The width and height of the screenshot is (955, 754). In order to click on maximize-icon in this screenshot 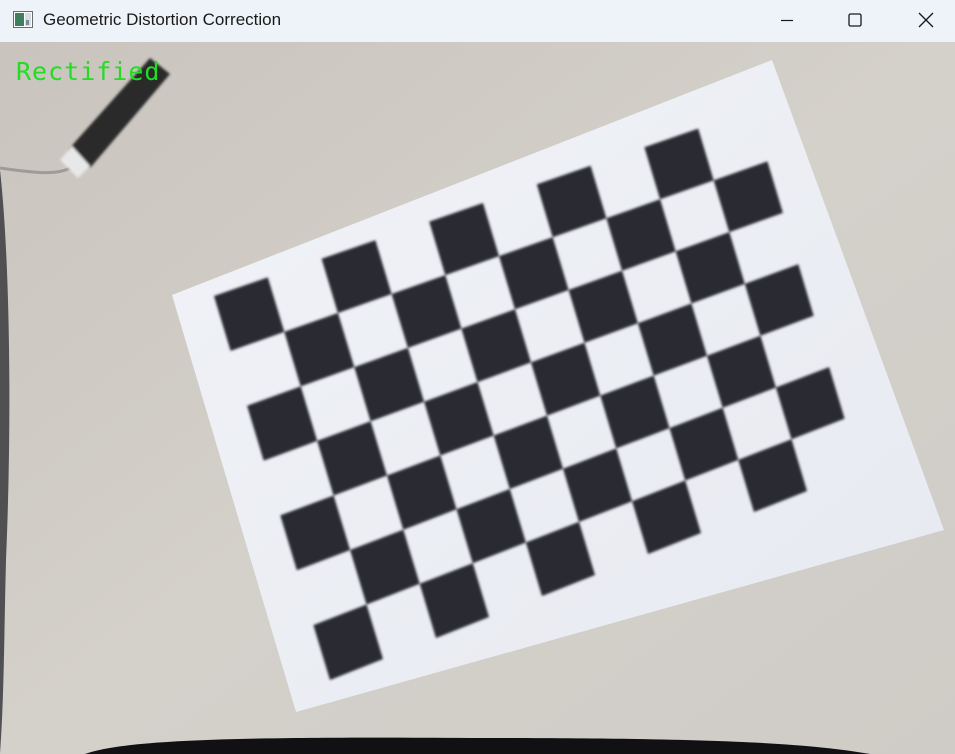, I will do `click(855, 20)`.